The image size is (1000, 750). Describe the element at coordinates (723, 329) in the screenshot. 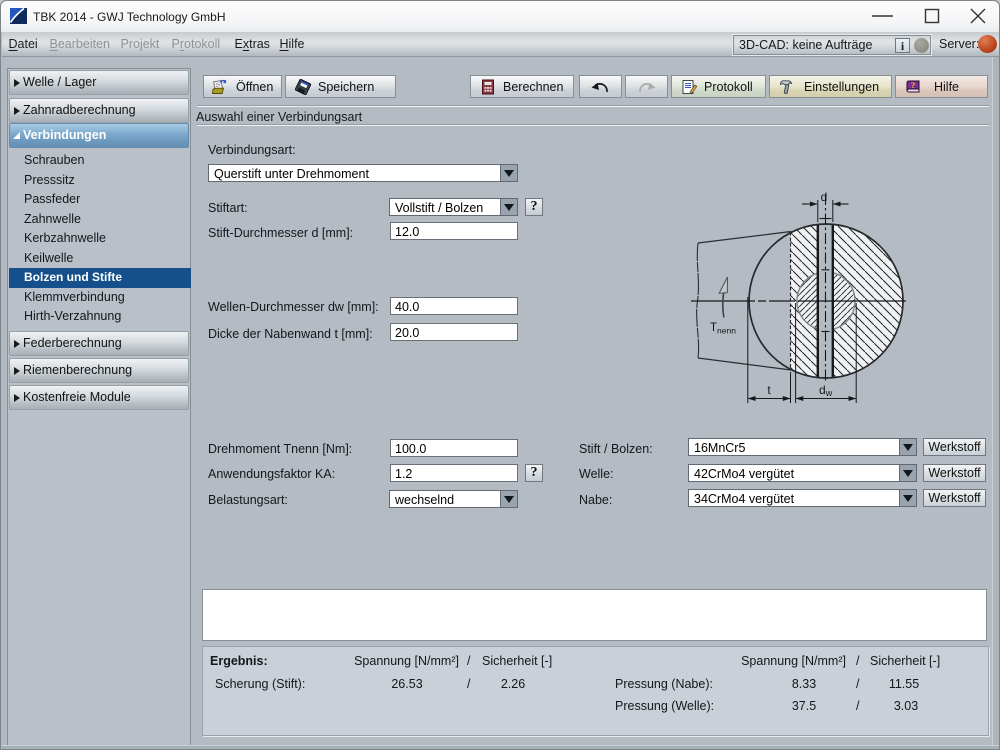

I see `svg-text: Tnenn` at that location.